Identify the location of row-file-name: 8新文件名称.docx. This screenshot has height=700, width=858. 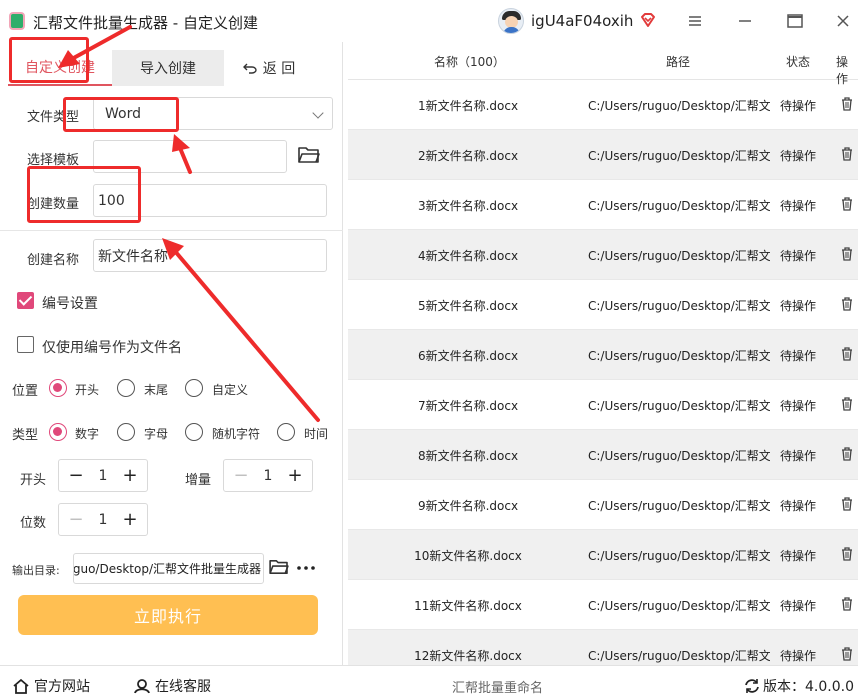
(468, 456).